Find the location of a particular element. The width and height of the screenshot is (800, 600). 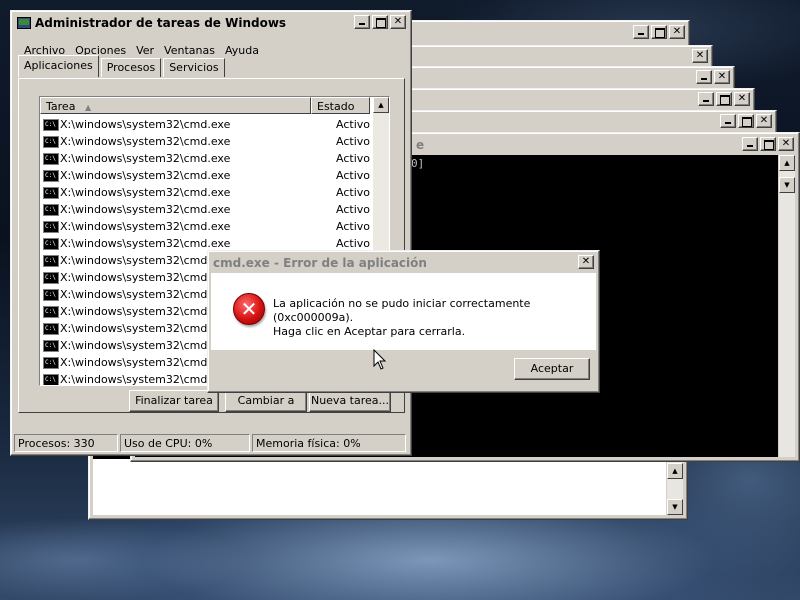

dialog-title: cmd.exe - Error de la aplicación is located at coordinates (320, 263).